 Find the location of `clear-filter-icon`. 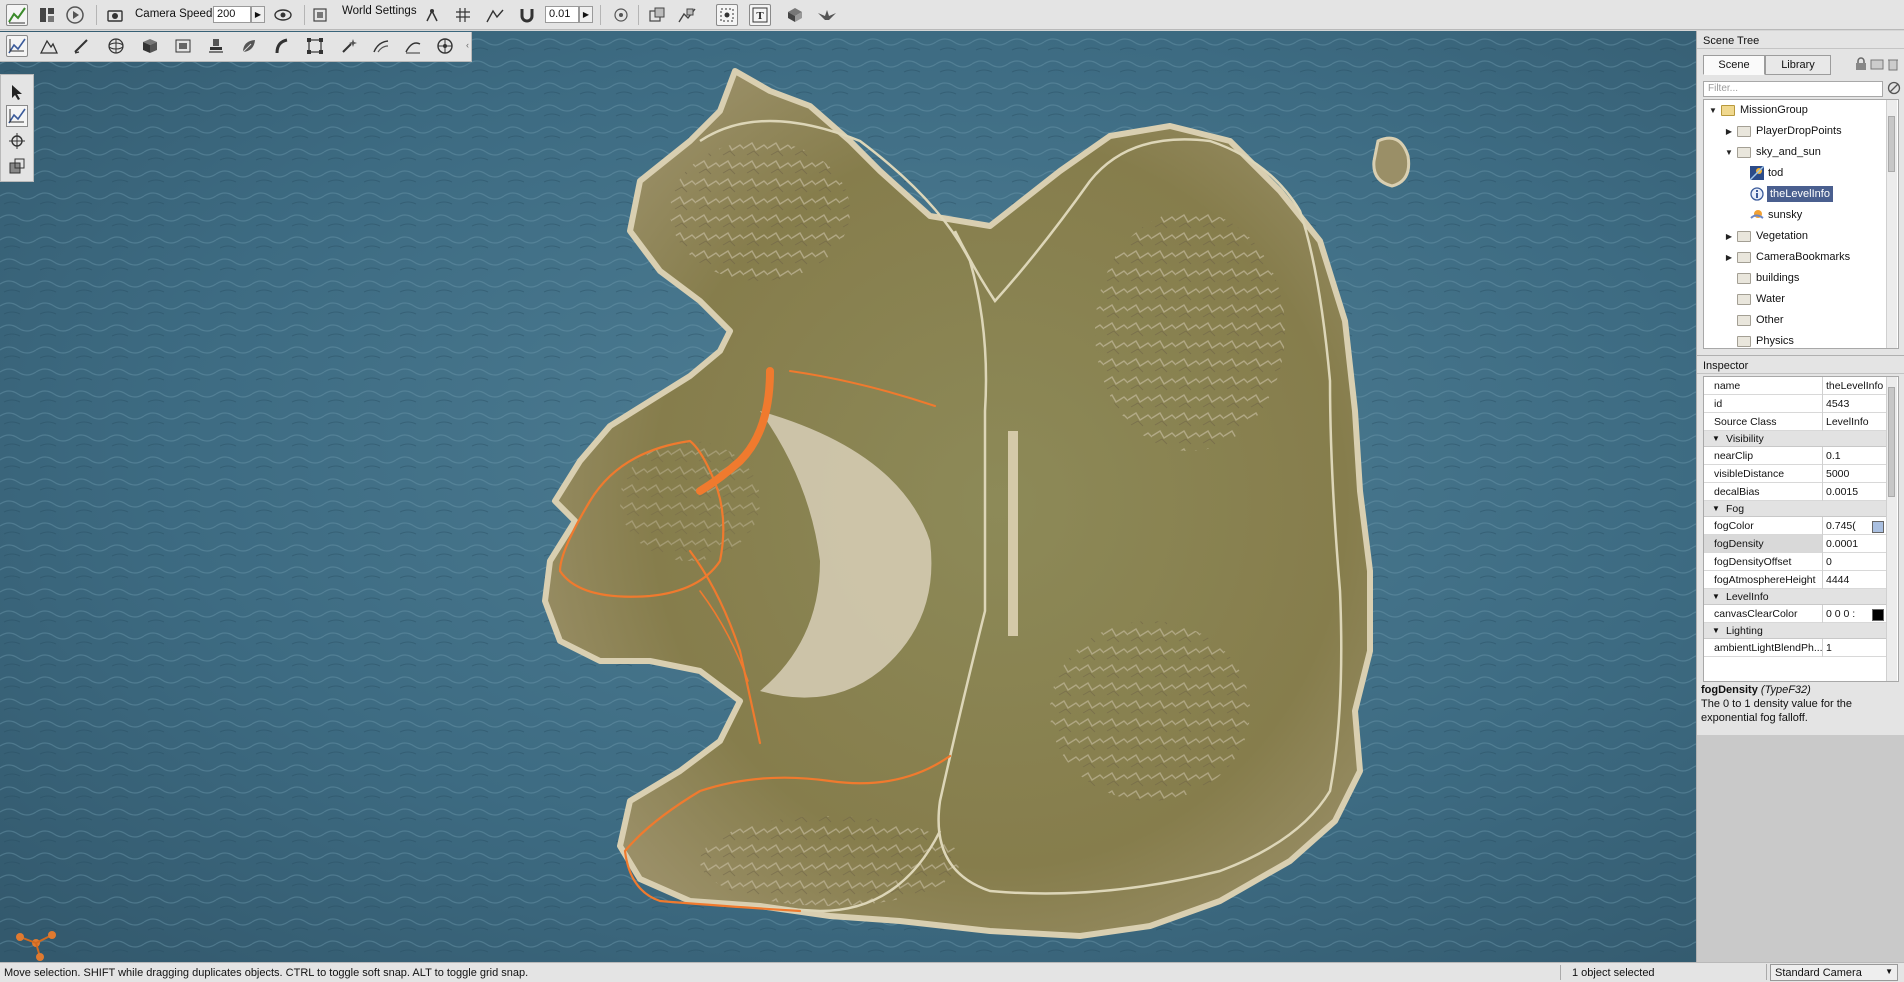

clear-filter-icon is located at coordinates (1894, 89).